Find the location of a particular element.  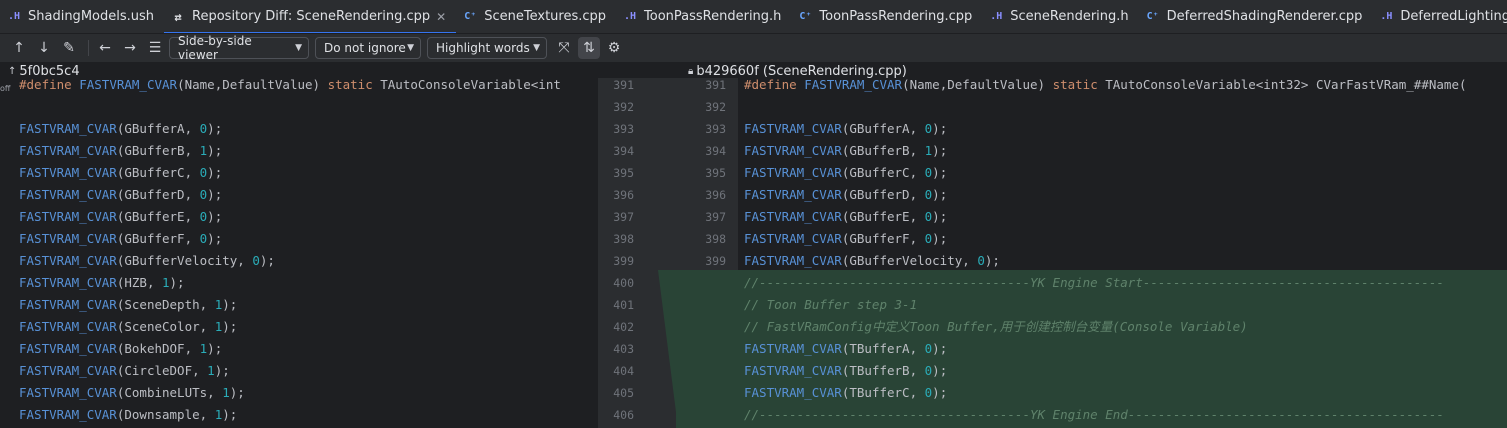

tab-toonpassrendering-cpp: C⁺ ToonPassRendering.cpp is located at coordinates (886, 16).